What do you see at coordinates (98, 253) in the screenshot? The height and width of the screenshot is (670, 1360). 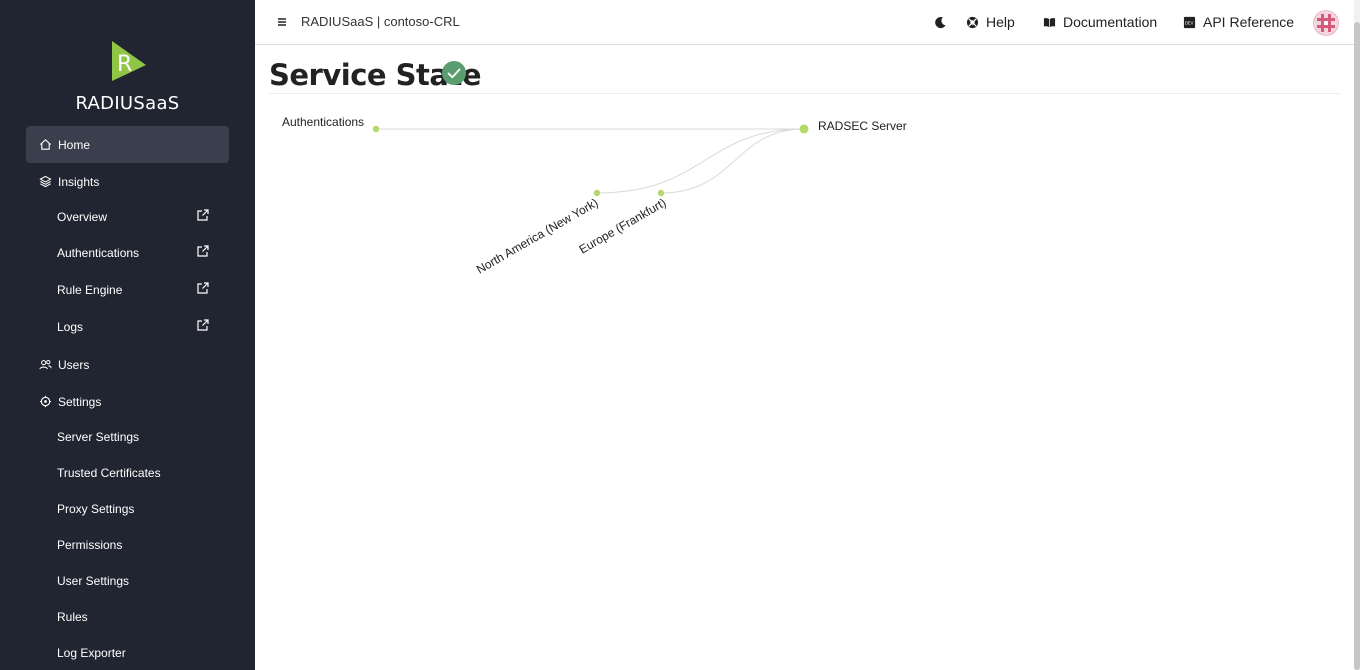 I see `sidebar-item-label: Authentications` at bounding box center [98, 253].